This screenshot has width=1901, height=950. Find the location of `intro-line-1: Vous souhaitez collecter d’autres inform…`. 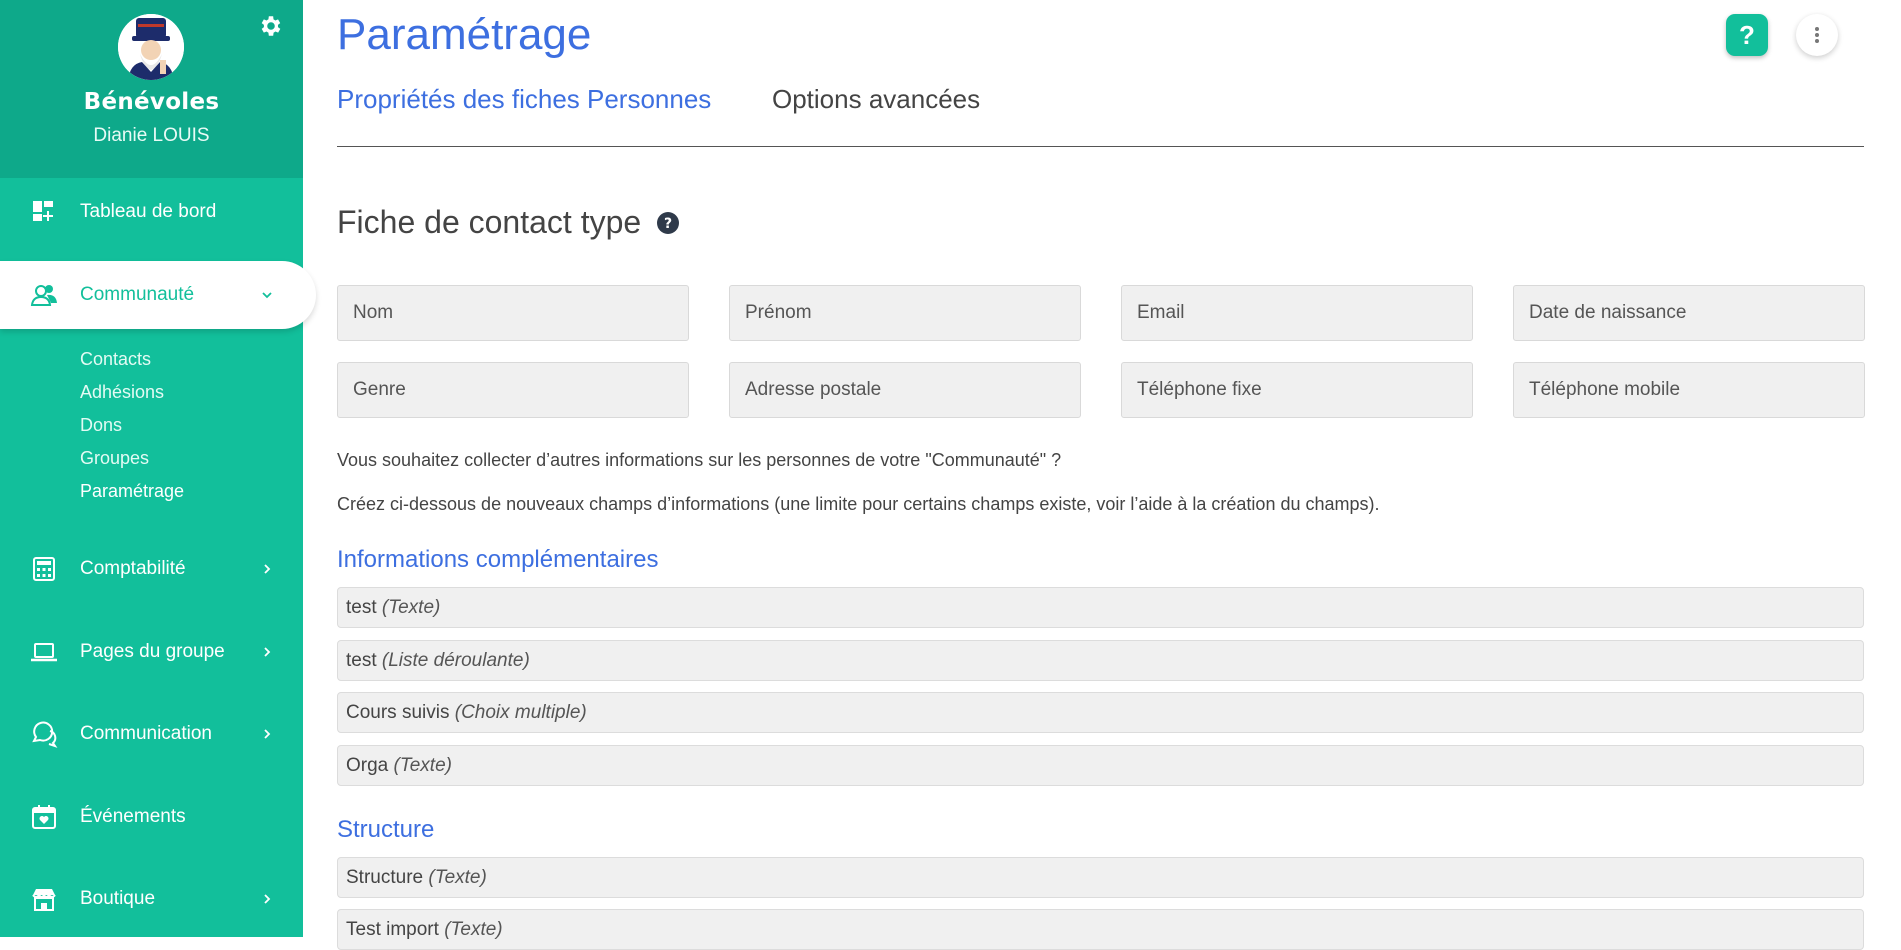

intro-line-1: Vous souhaitez collecter d’autres inform… is located at coordinates (699, 460).